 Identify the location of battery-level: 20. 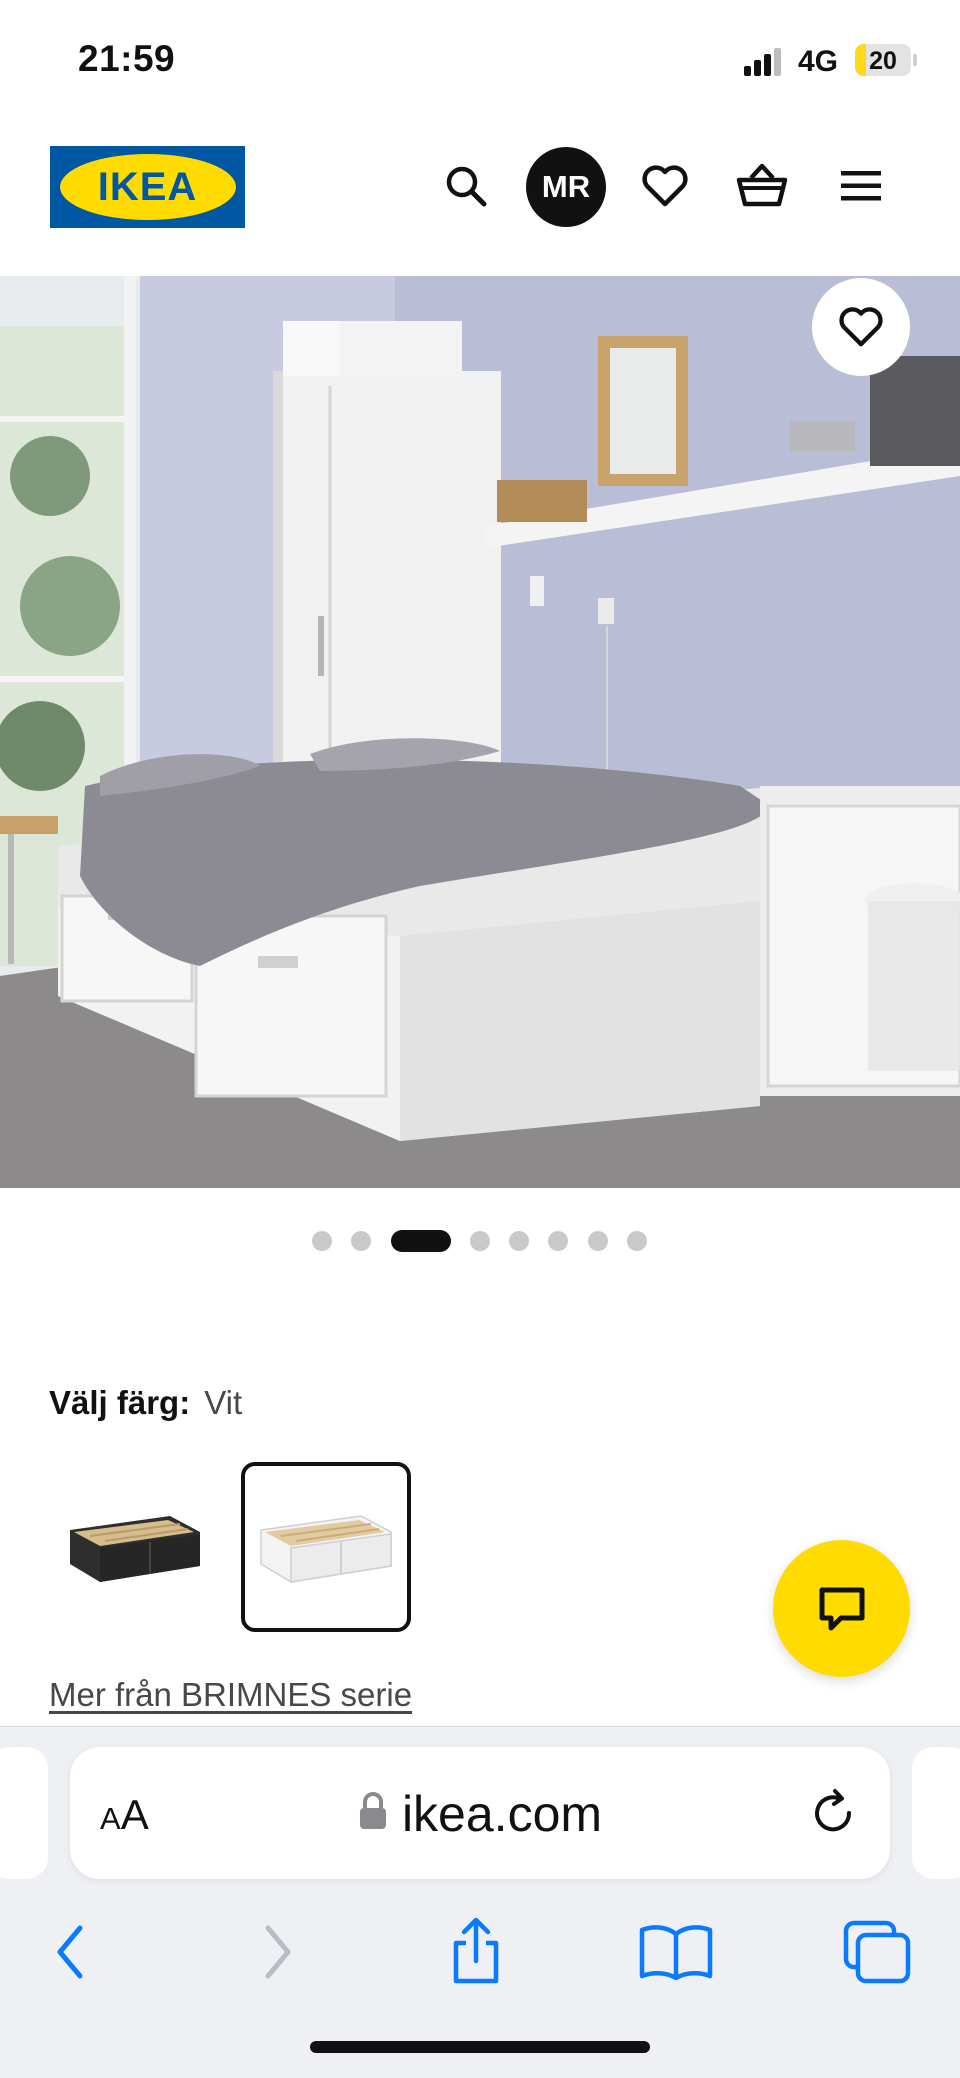
(883, 61).